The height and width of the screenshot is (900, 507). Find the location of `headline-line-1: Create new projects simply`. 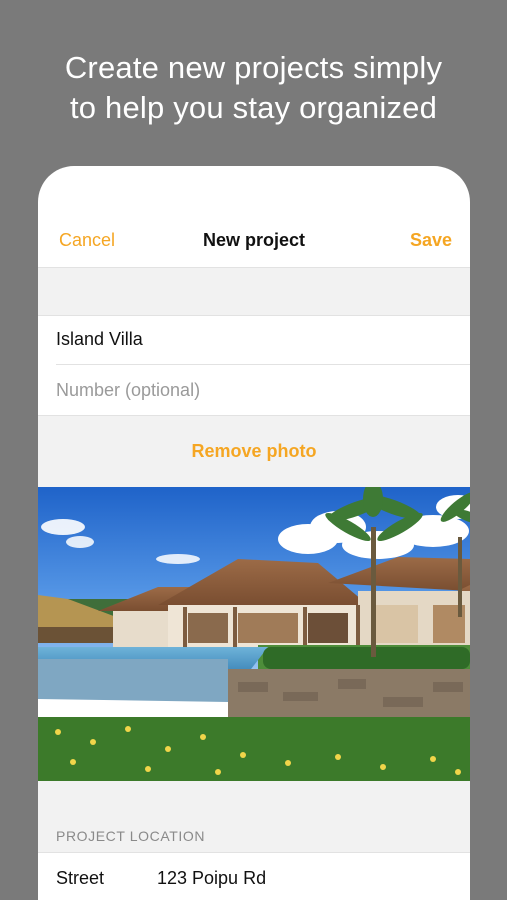

headline-line-1: Create new projects simply is located at coordinates (253, 67).